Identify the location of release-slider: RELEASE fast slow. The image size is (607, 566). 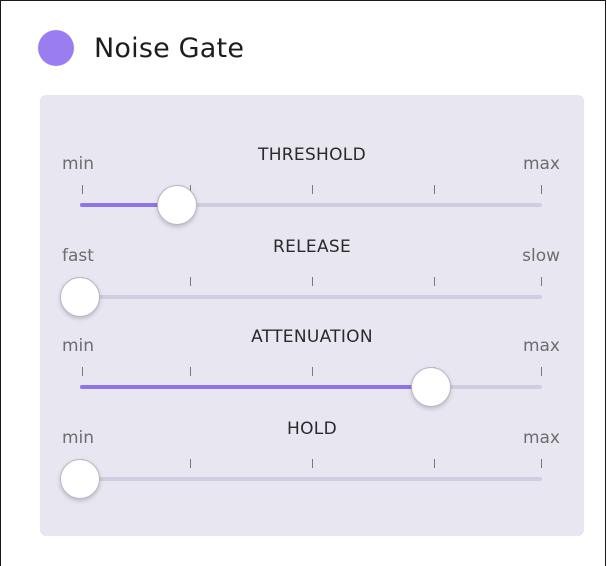
(312, 283).